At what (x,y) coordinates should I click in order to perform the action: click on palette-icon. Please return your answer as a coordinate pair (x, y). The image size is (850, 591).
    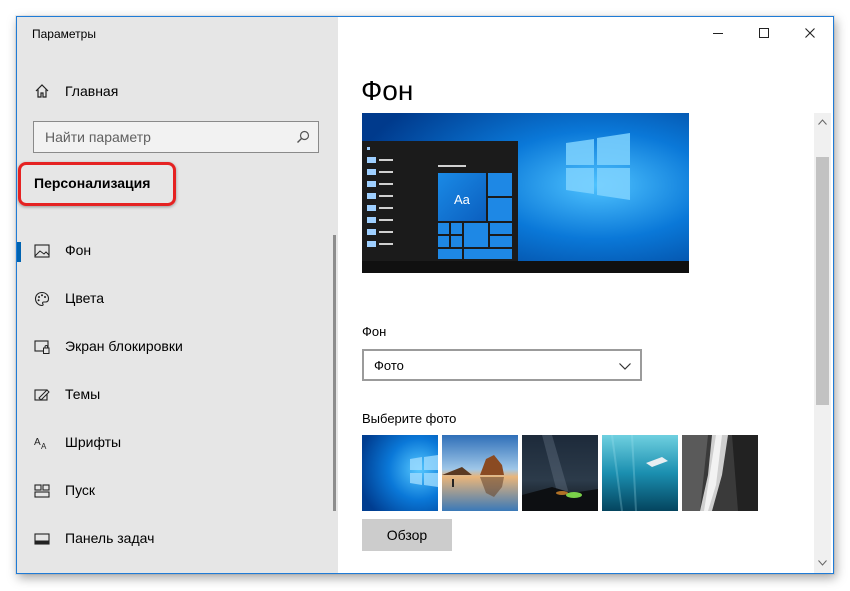
    Looking at the image, I should click on (42, 299).